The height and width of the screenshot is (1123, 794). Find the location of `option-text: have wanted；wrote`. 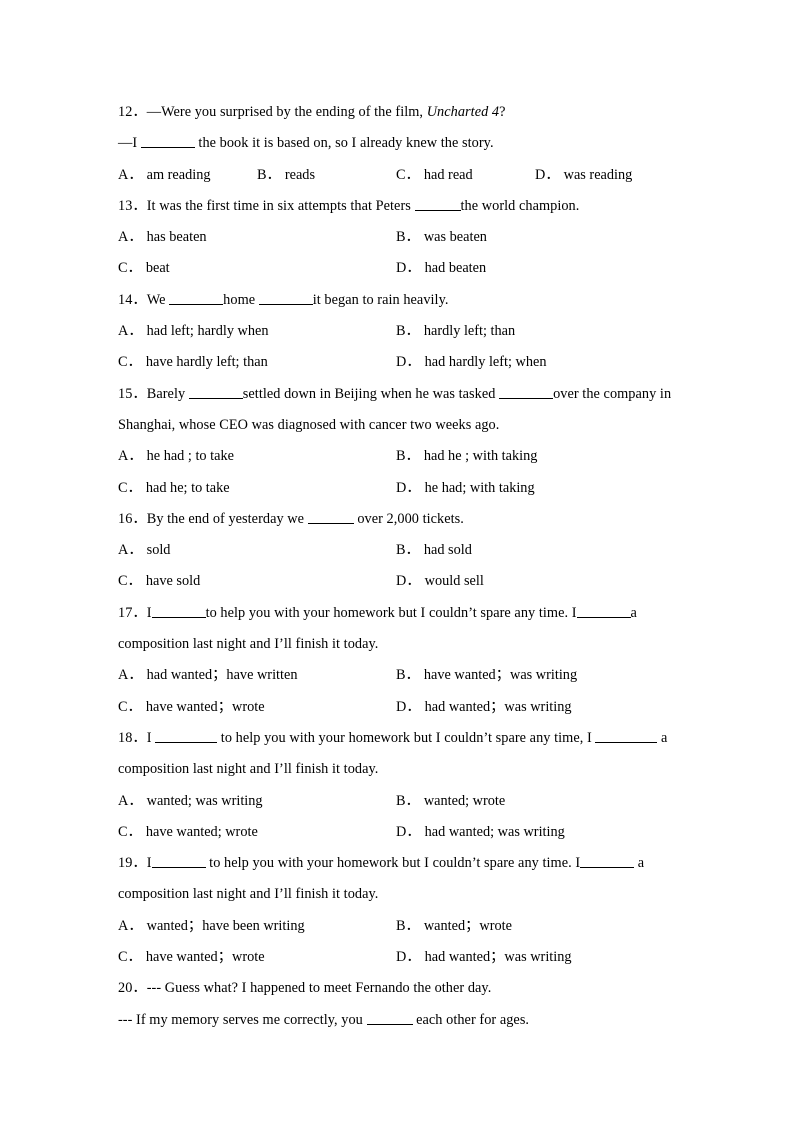

option-text: have wanted；wrote is located at coordinates (205, 957).